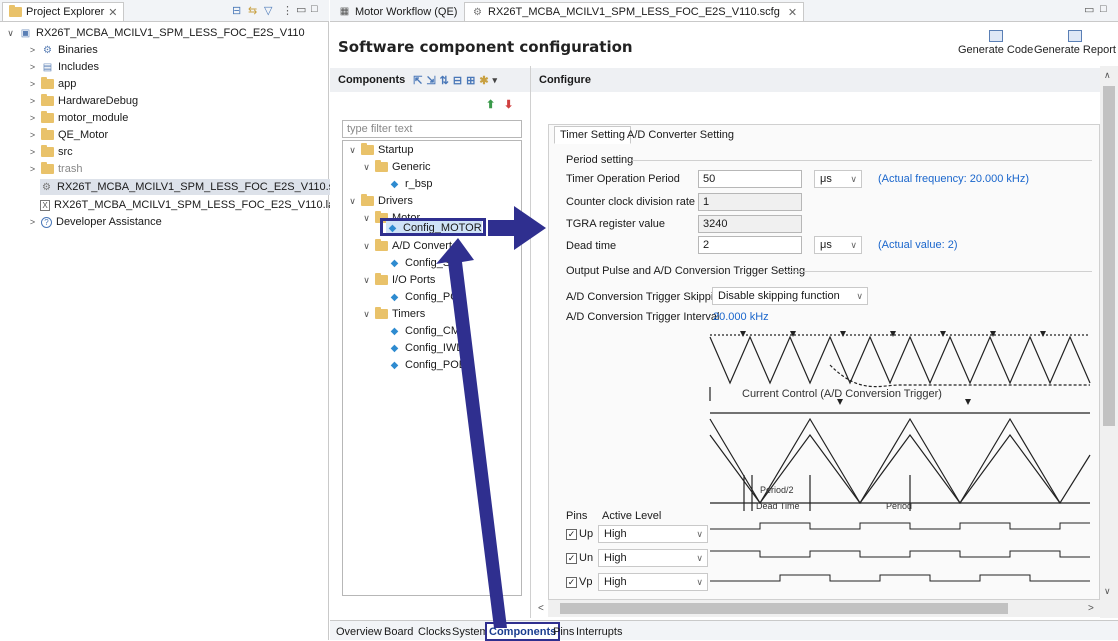  I want to click on annotation-arrows, so click(491, 417).